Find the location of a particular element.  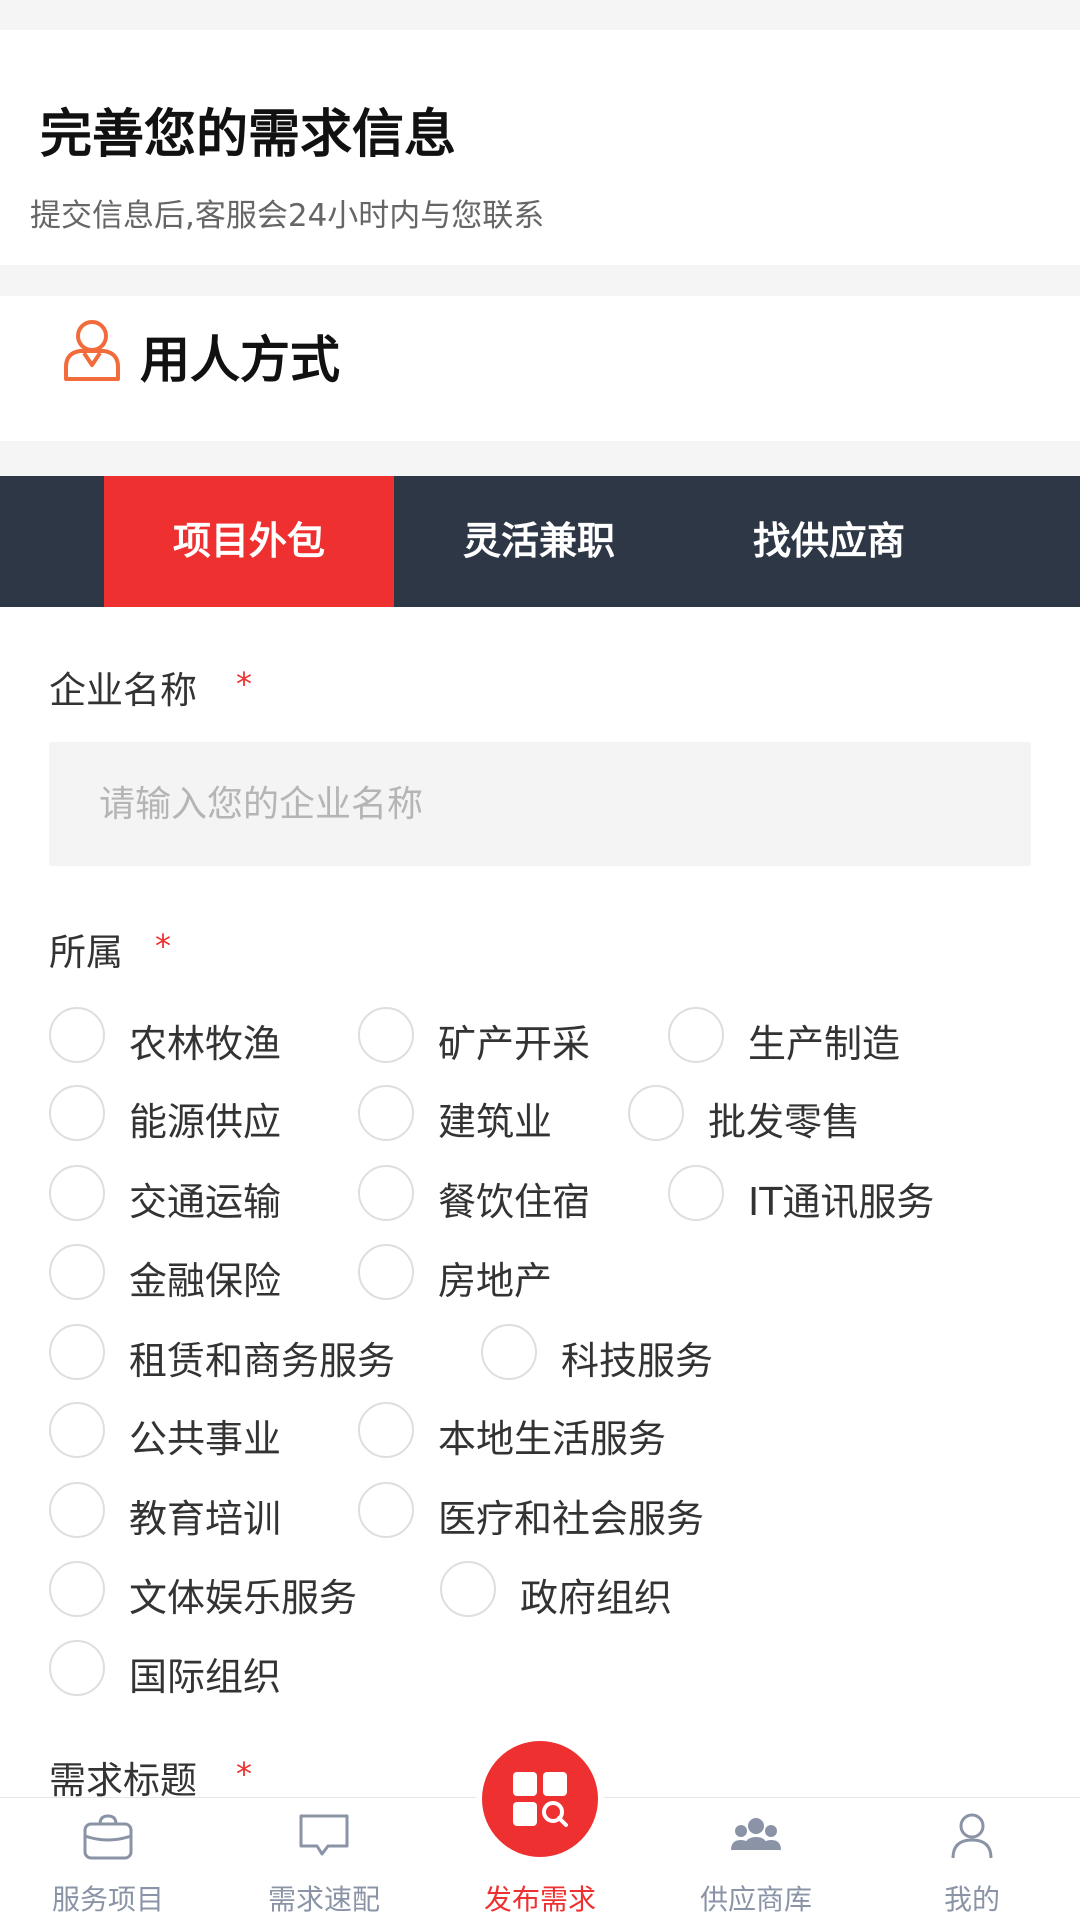

nav-item-supplier-library: 供应商库 is located at coordinates (756, 1859).